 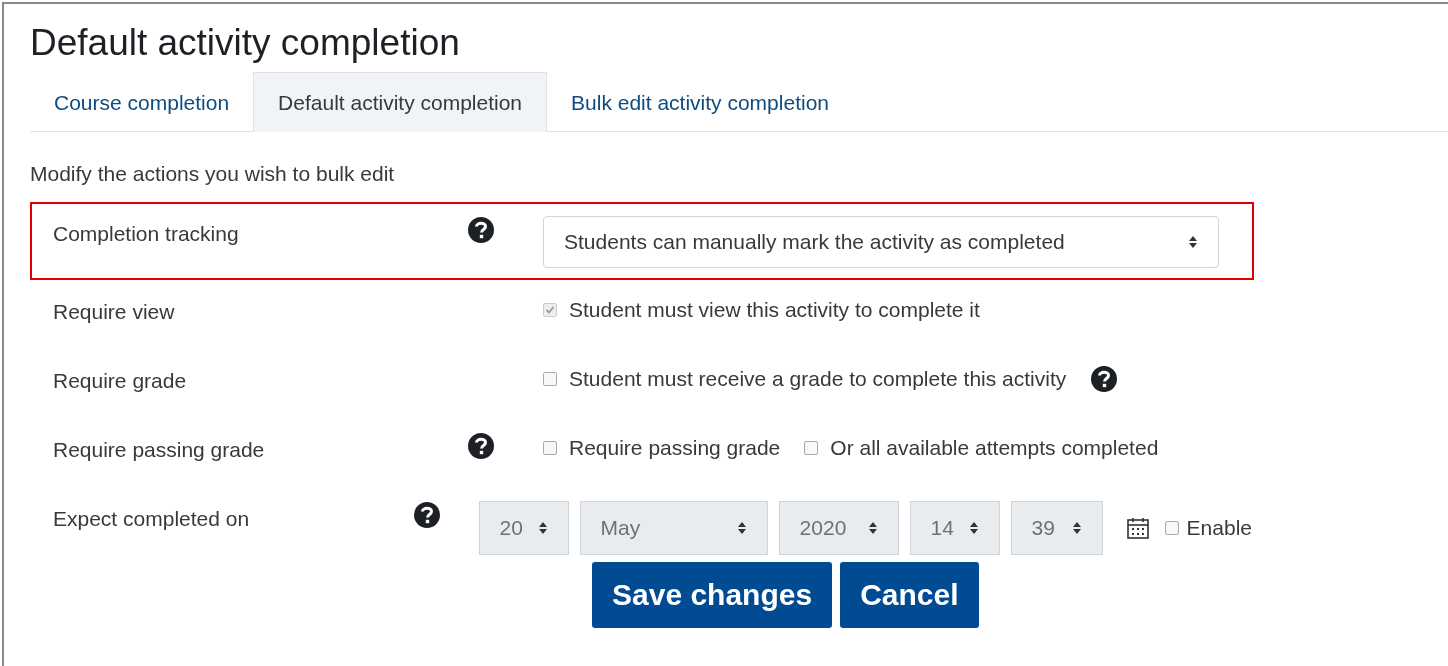 I want to click on checkbox-label: Student must receive a grade to complete this activity, so click(x=818, y=378).